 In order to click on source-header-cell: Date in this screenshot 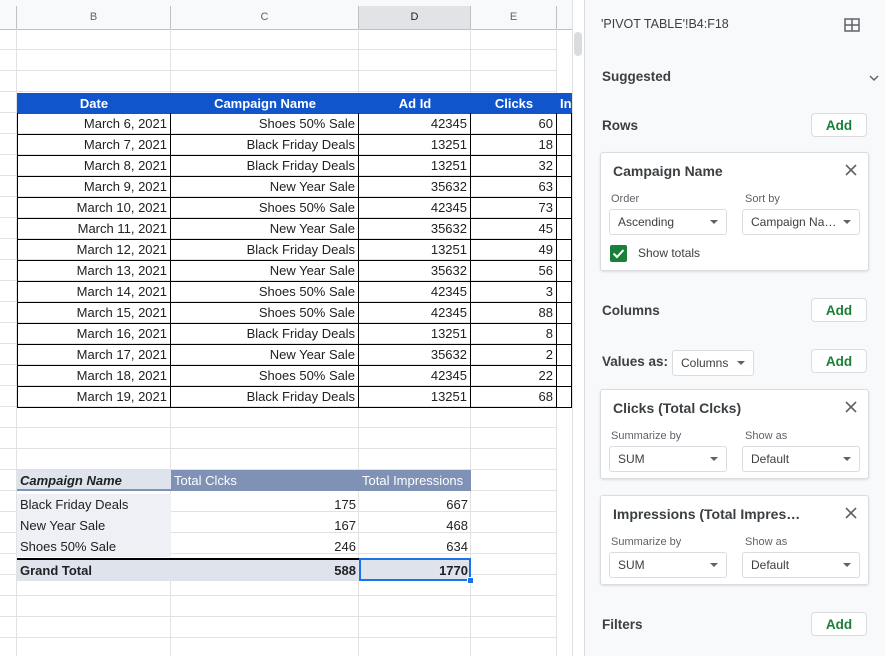, I will do `click(94, 103)`.